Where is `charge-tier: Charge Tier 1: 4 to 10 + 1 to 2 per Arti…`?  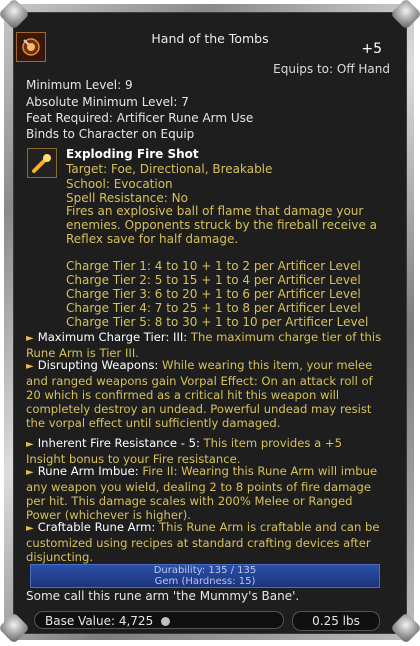 charge-tier: Charge Tier 1: 4 to 10 + 1 to 2 per Arti… is located at coordinates (213, 266).